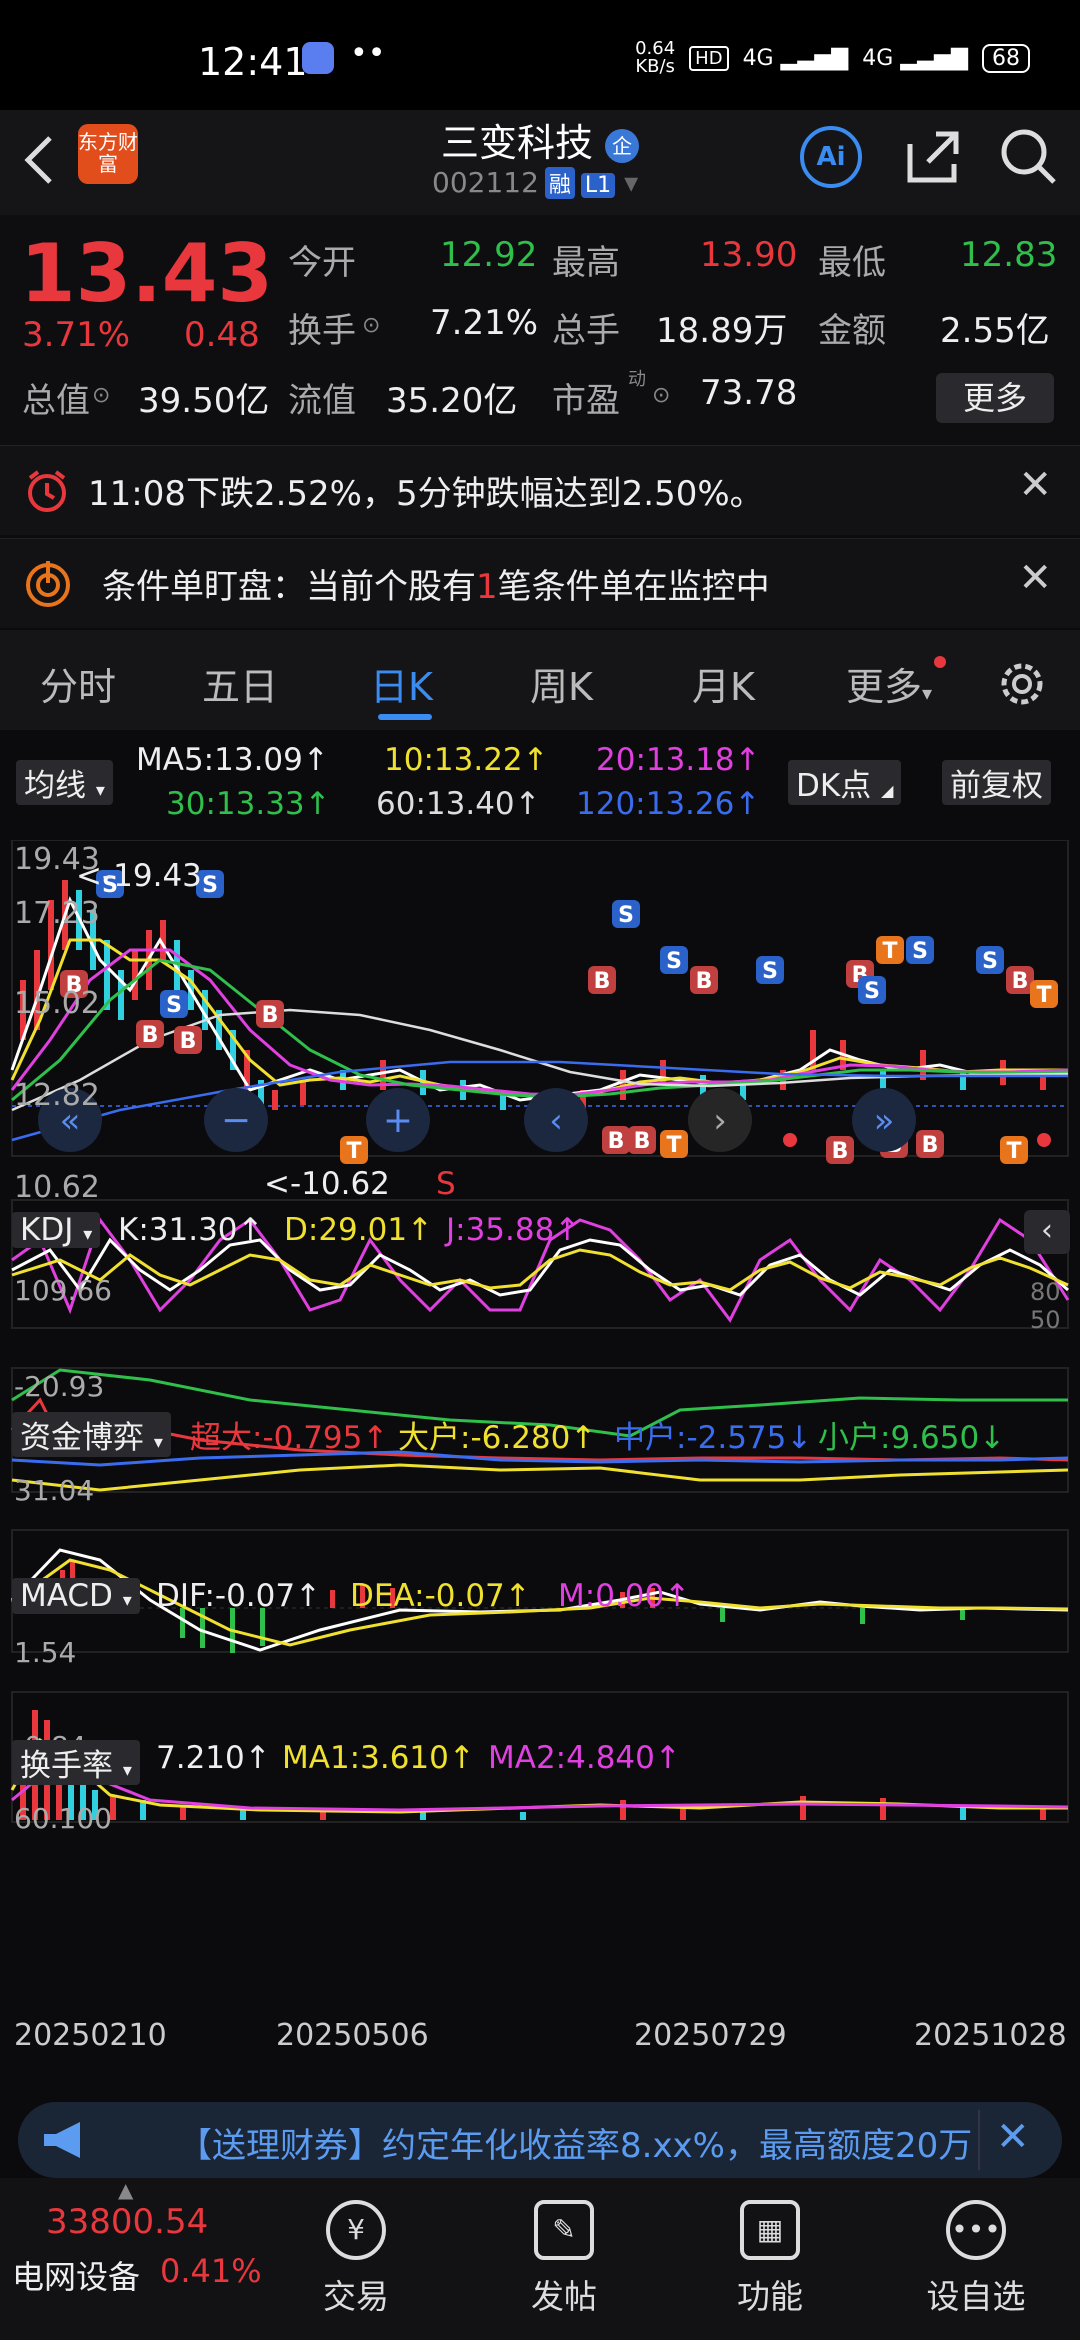 The width and height of the screenshot is (1080, 2340). What do you see at coordinates (371, 325) in the screenshot?
I see `turnover-info-icon: ⊙` at bounding box center [371, 325].